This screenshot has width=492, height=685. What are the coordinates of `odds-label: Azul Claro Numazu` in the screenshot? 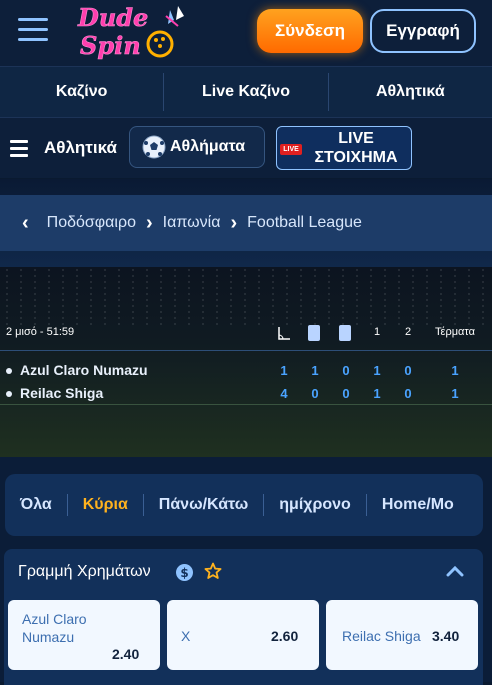 It's located at (54, 628).